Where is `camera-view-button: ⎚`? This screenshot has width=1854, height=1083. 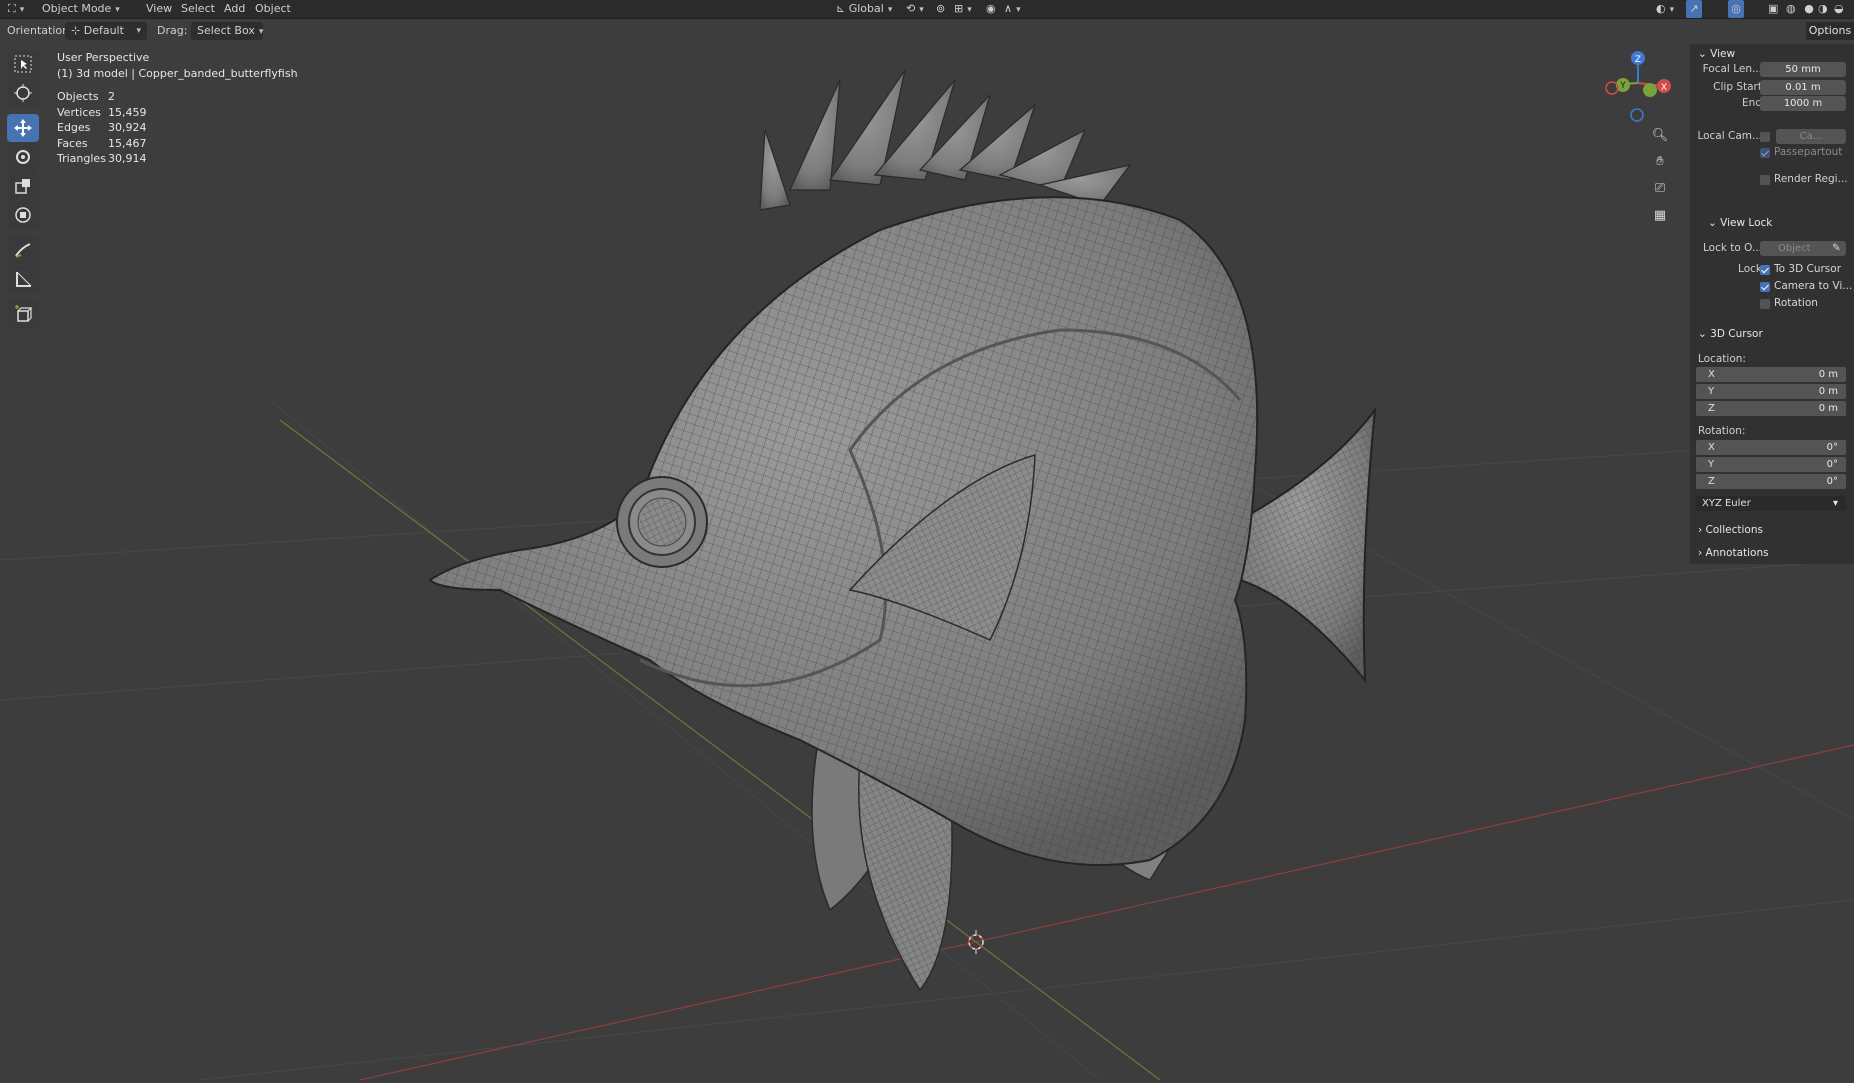
camera-view-button: ⎚ is located at coordinates (1660, 188).